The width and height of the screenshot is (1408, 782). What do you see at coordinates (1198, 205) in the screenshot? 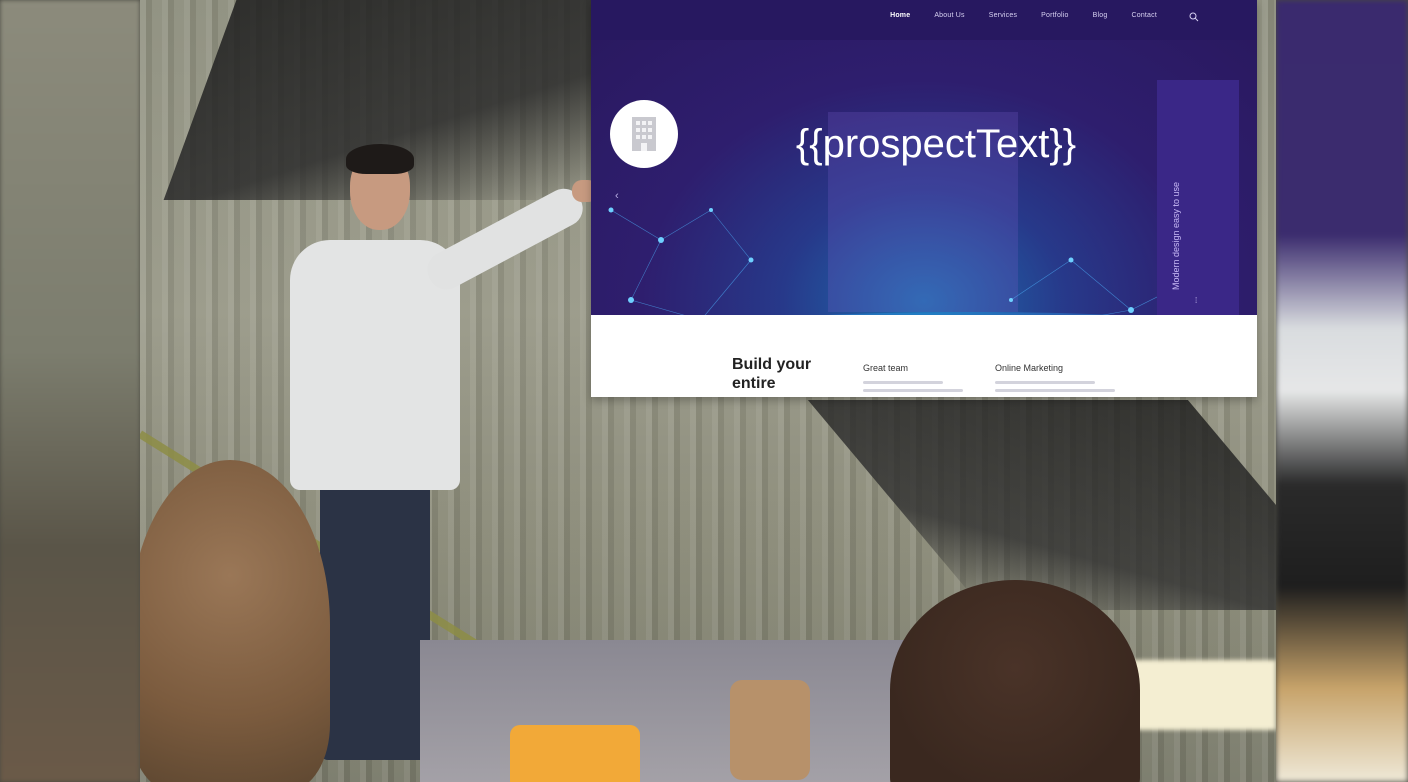
I see `side-panel: Modern design easy to use` at bounding box center [1198, 205].